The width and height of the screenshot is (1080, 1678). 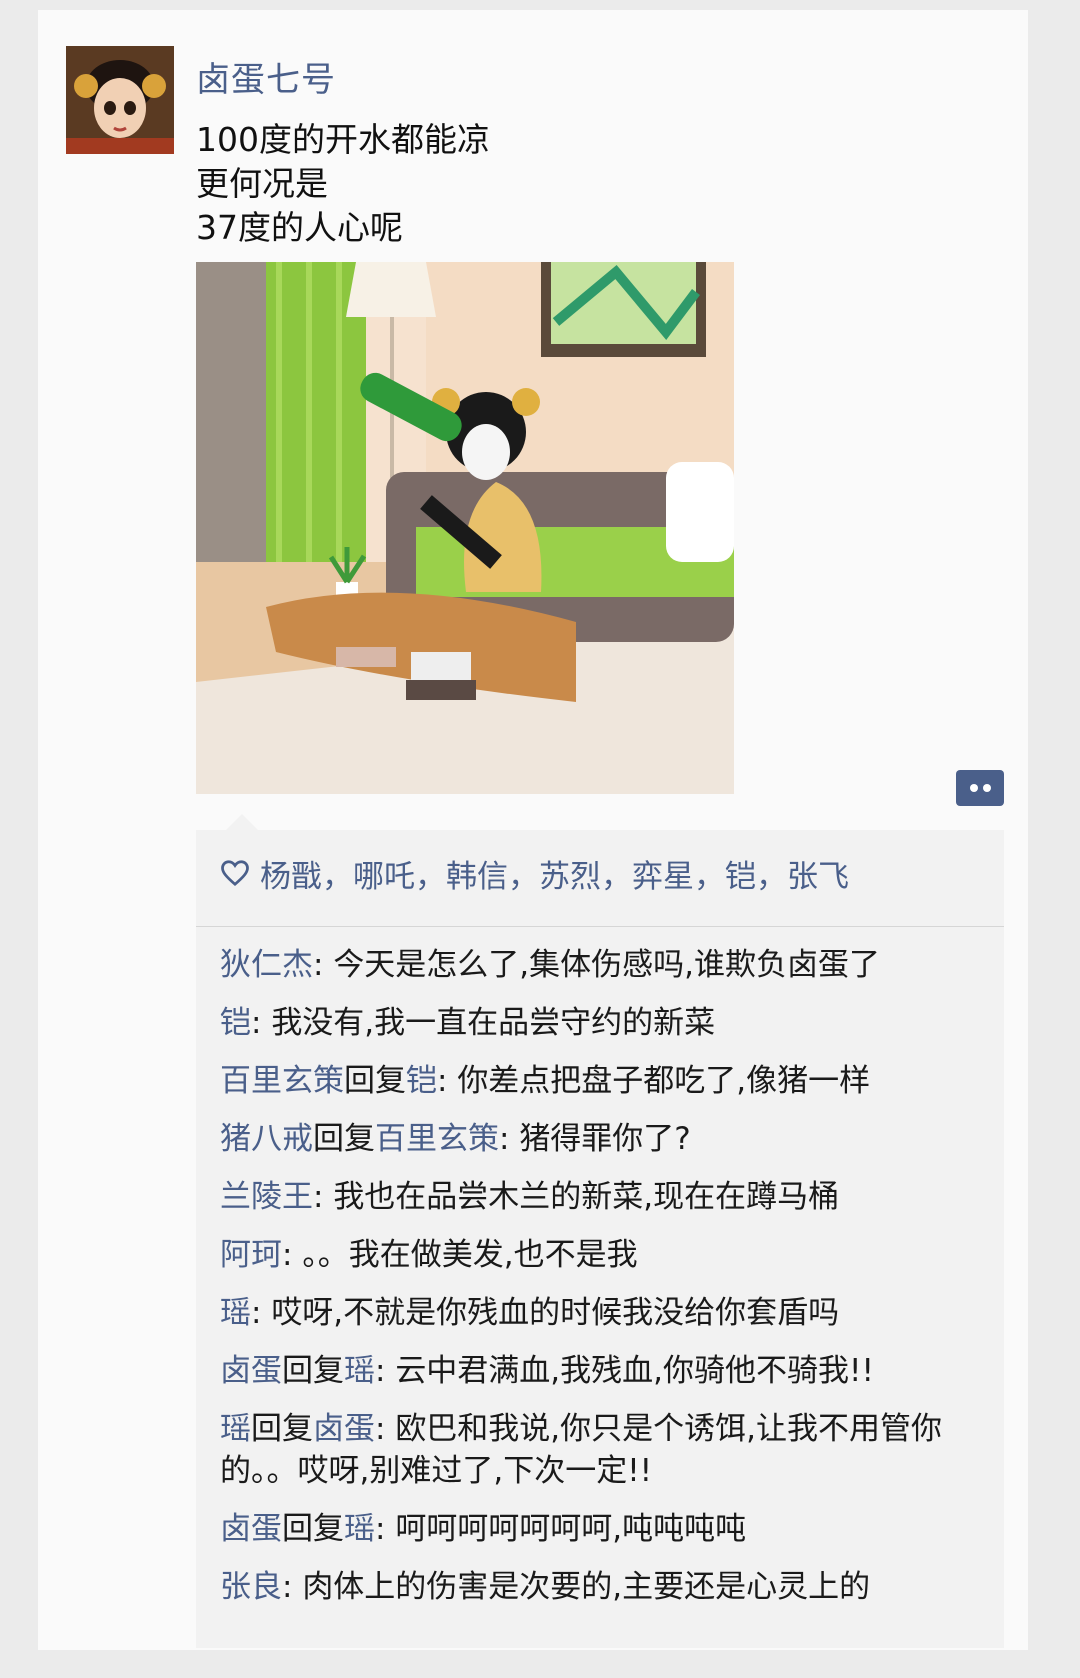 What do you see at coordinates (251, 1255) in the screenshot?
I see `comment-author: 阿珂` at bounding box center [251, 1255].